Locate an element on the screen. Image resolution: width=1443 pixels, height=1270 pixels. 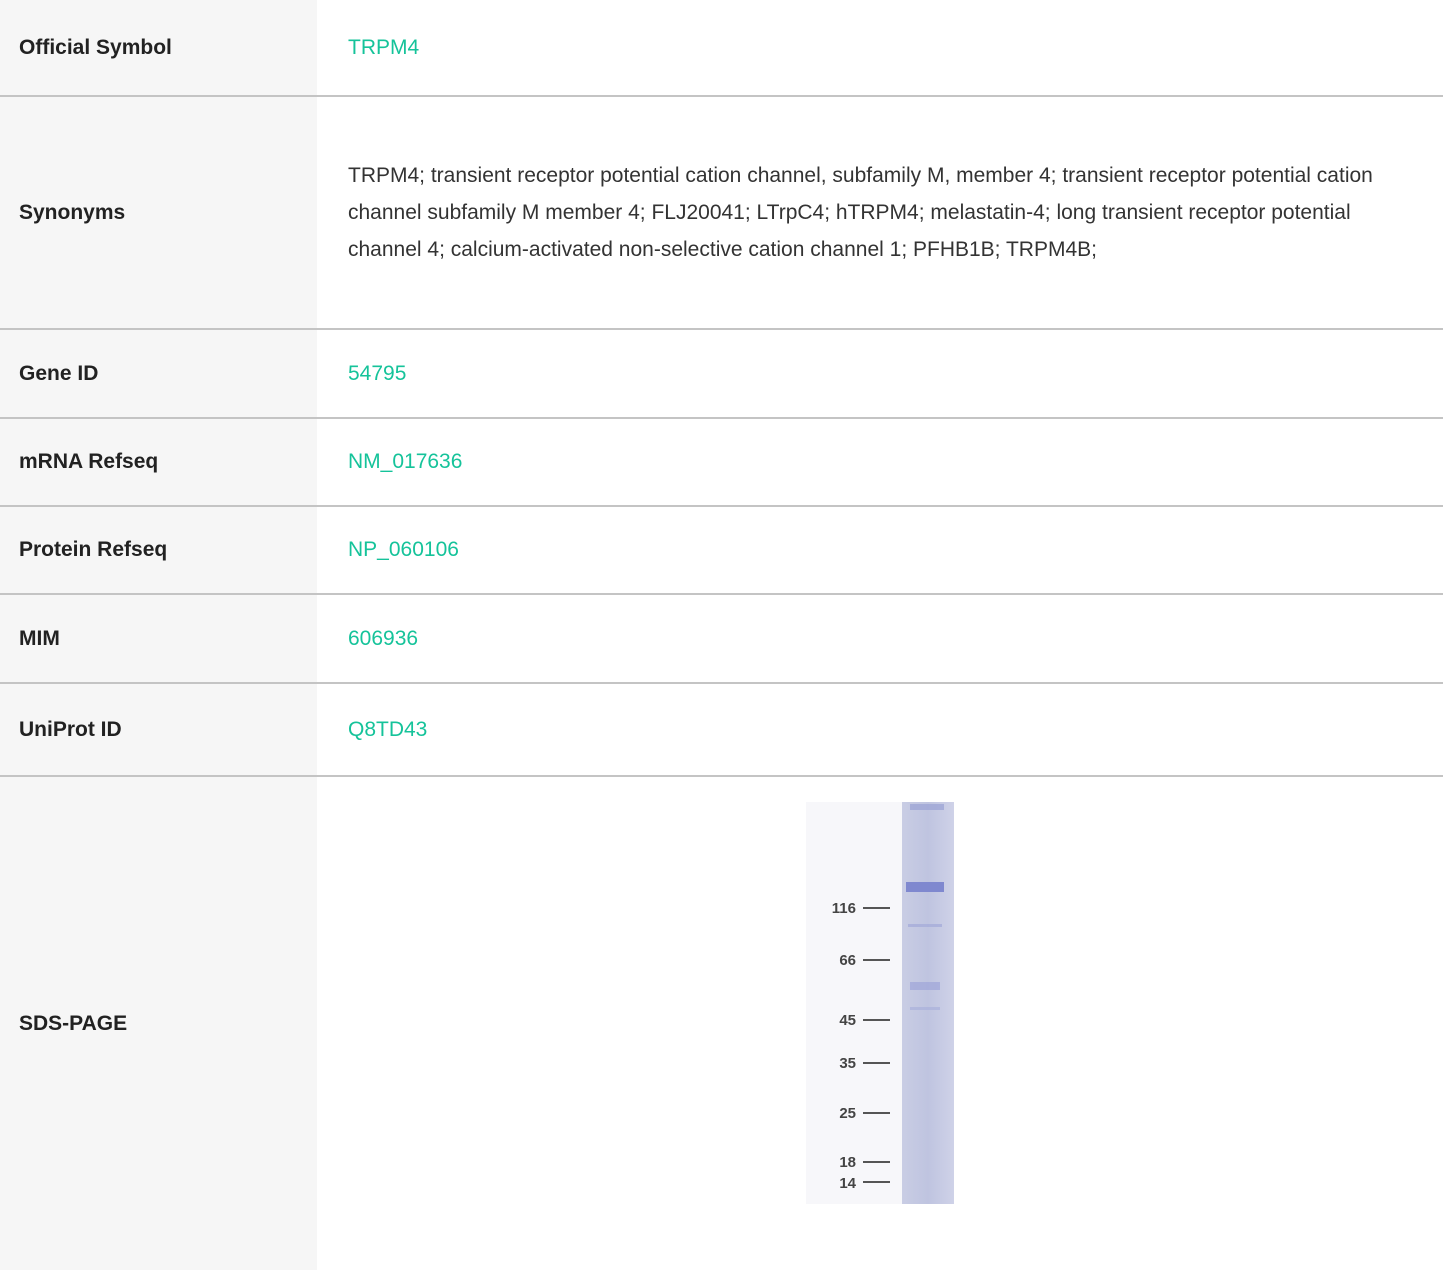
mim-link: 606936 is located at coordinates (880, 639).